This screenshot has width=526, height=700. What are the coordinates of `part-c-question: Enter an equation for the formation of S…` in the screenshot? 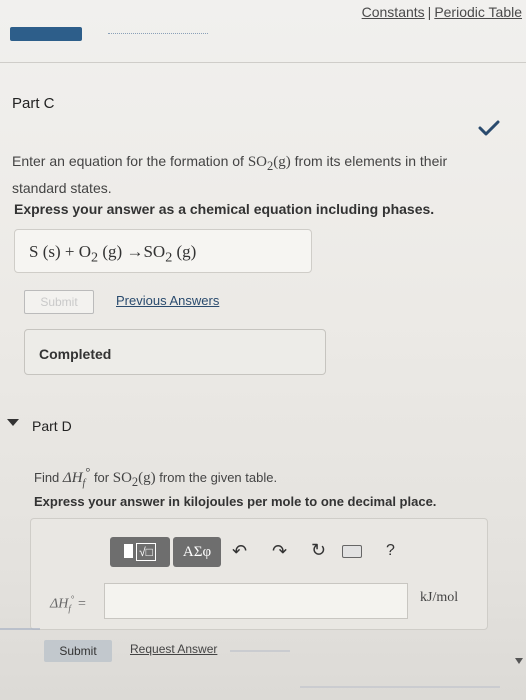 It's located at (230, 174).